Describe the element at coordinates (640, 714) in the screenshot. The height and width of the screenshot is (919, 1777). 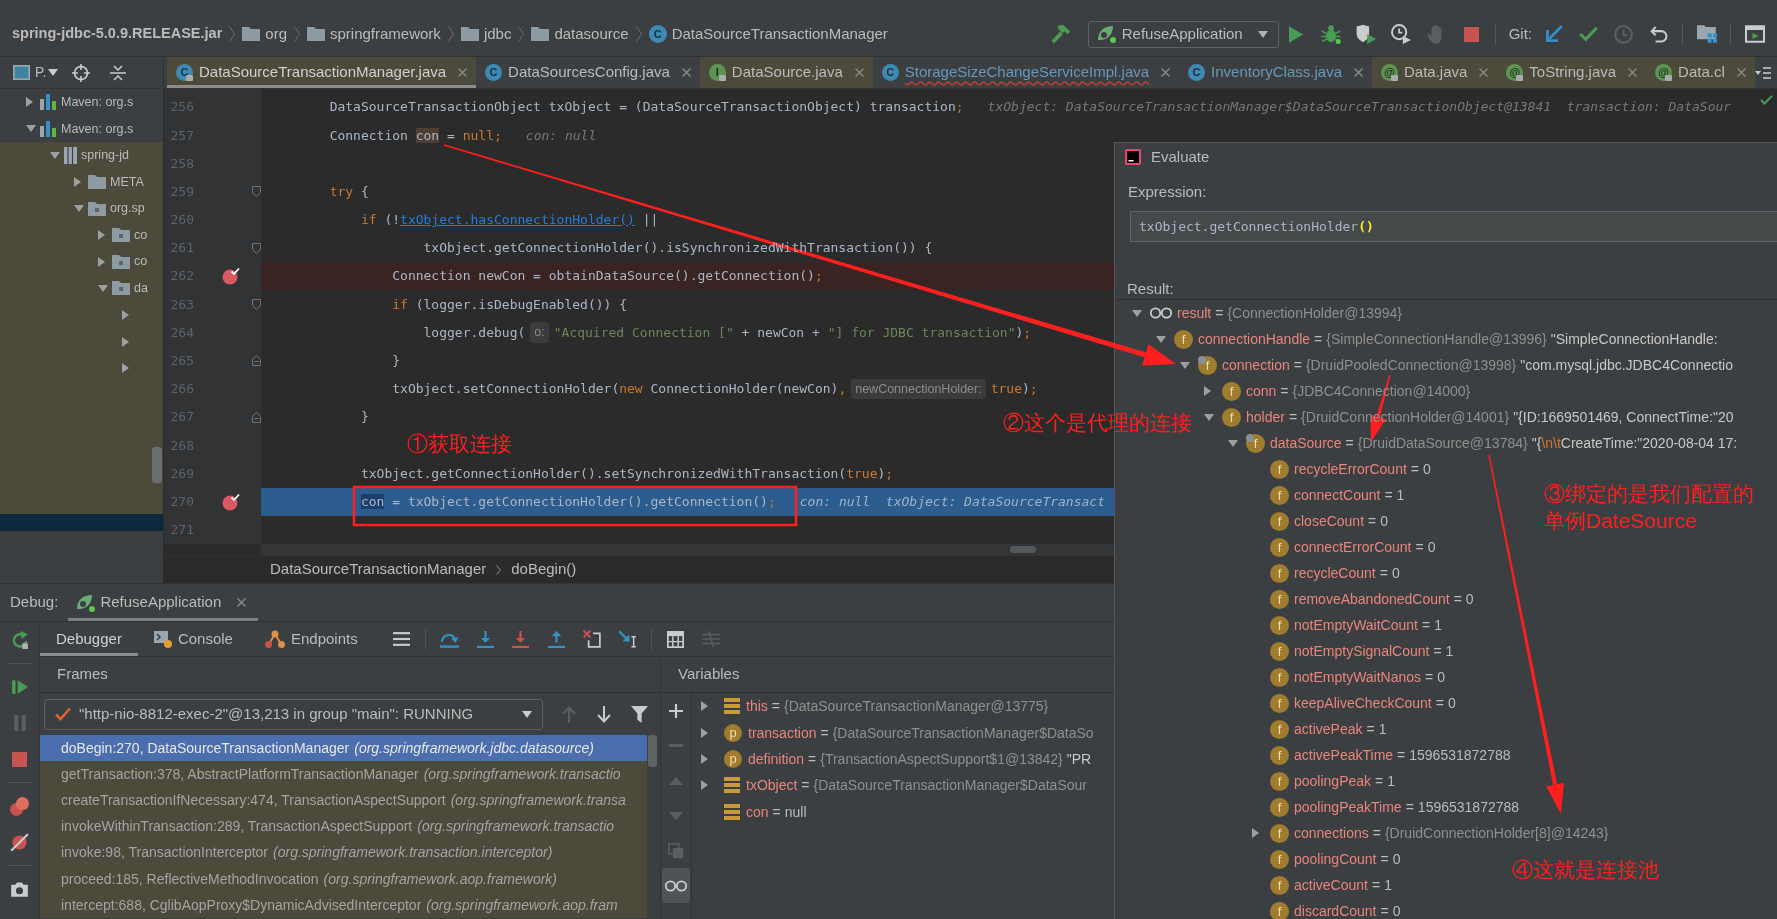
I see `filter-icon` at that location.